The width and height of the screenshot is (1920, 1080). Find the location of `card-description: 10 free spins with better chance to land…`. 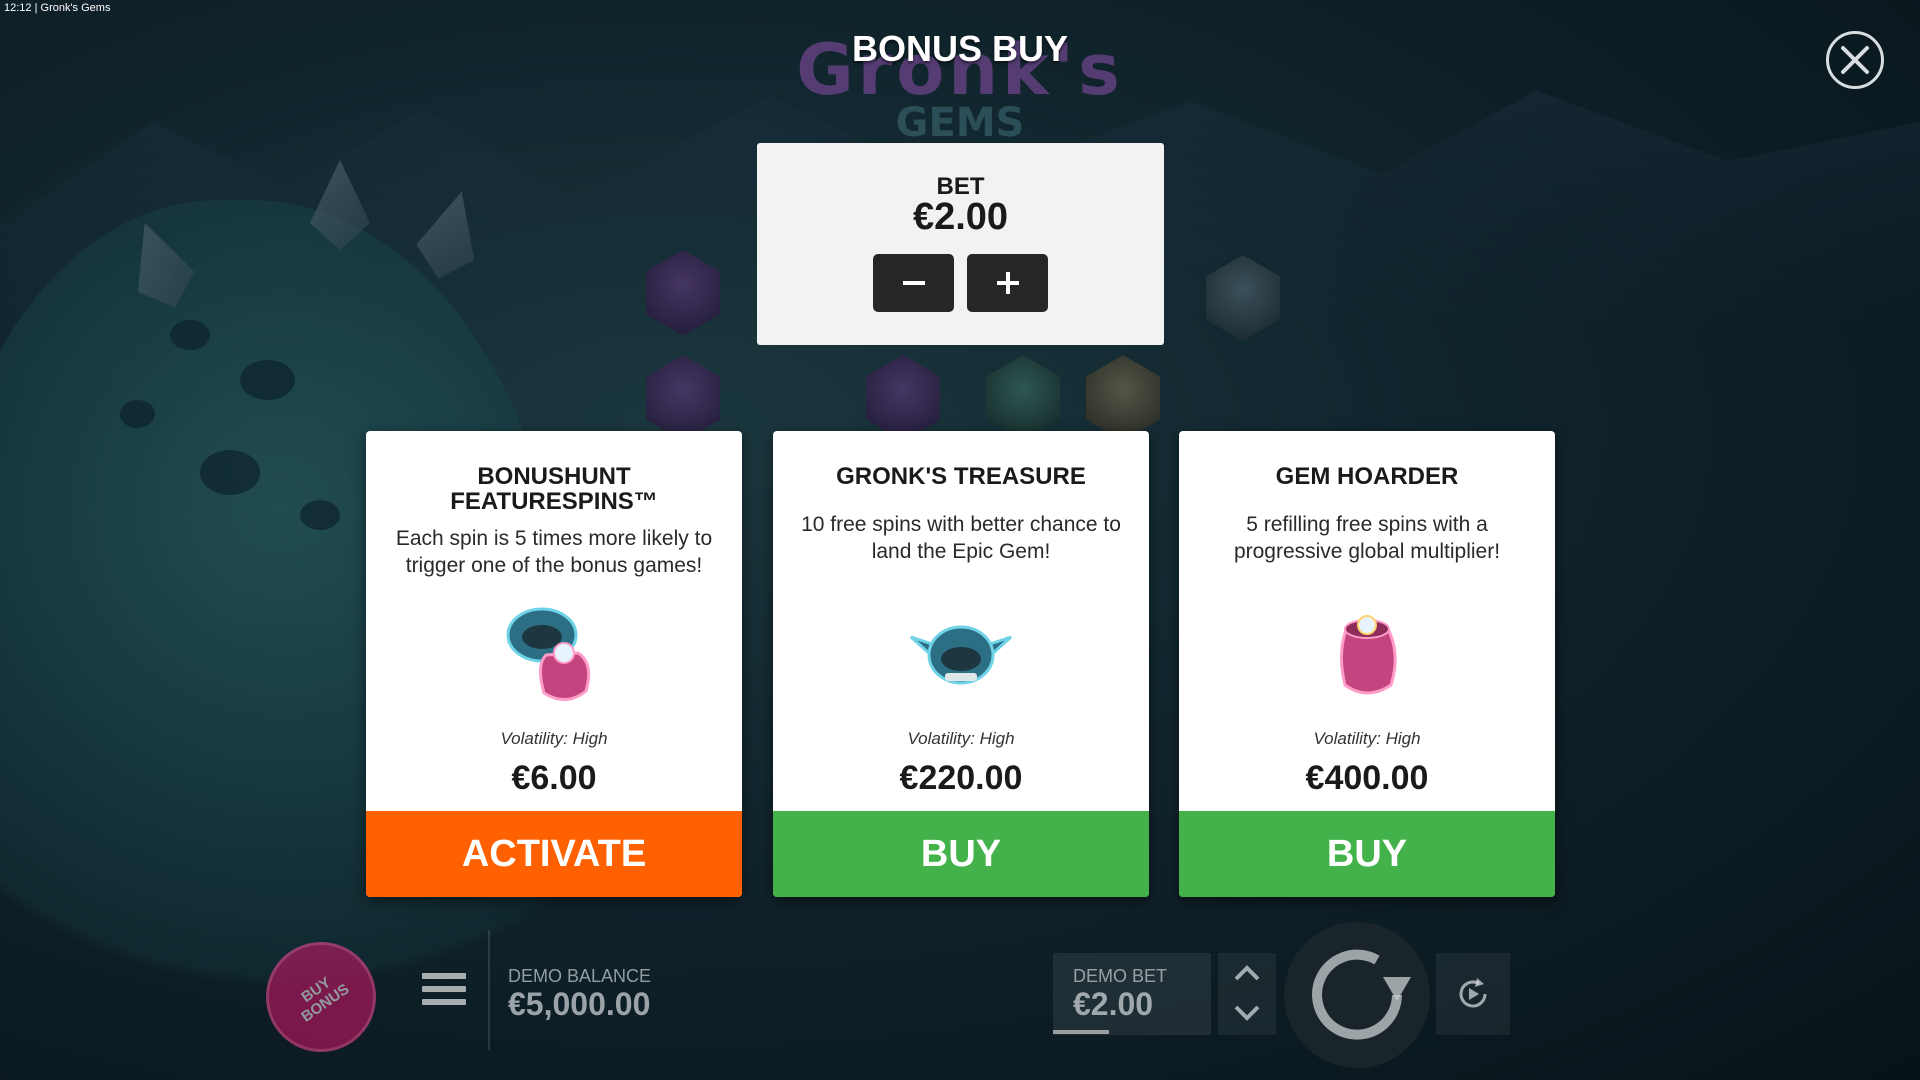

card-description: 10 free spins with better chance to land… is located at coordinates (961, 538).